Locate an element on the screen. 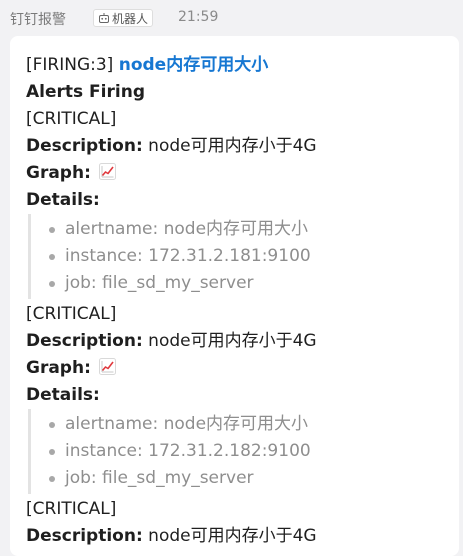  alert-title-link: node内存可用大小 is located at coordinates (193, 65).